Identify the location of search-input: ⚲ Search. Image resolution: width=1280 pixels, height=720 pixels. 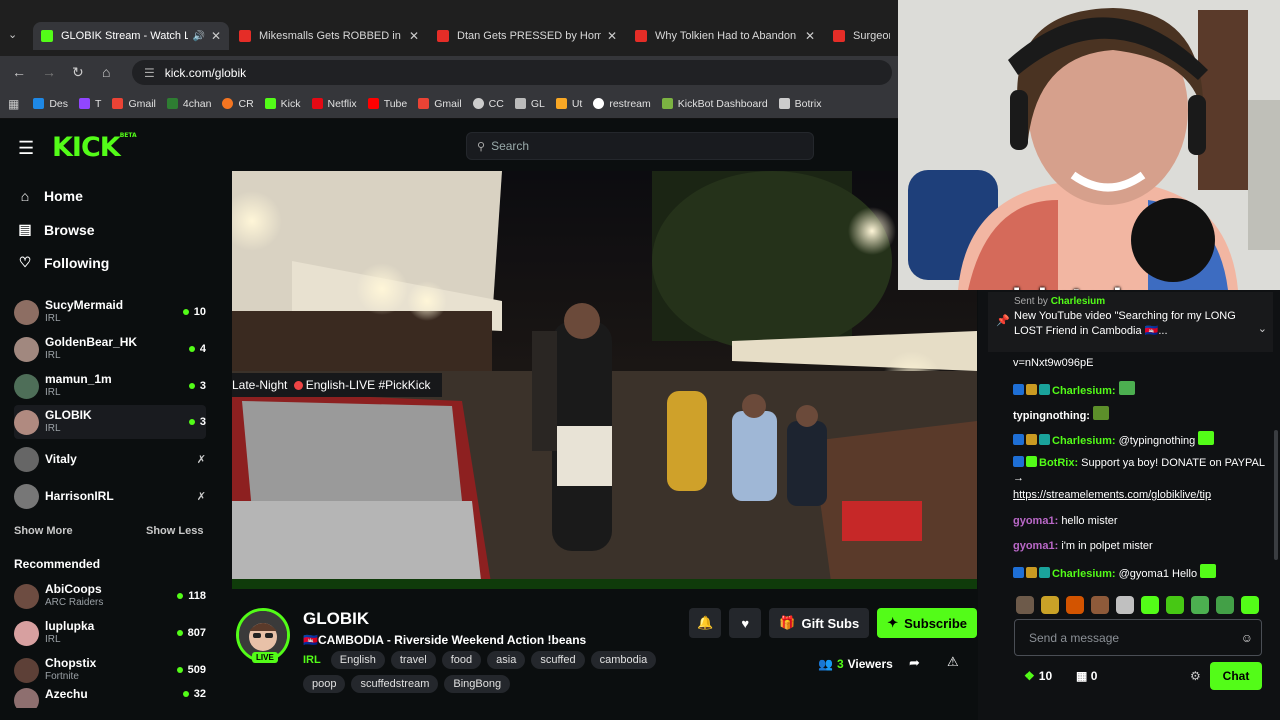
(640, 146).